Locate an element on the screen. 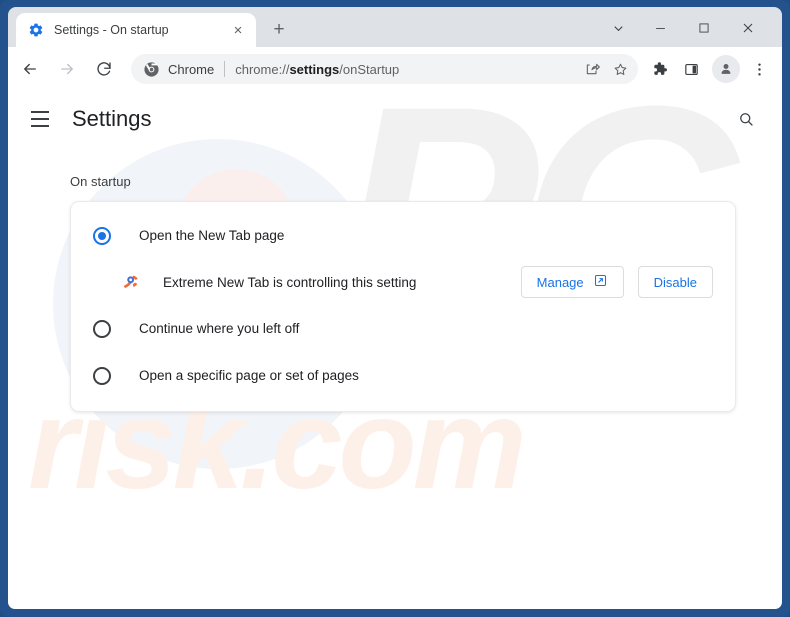 Image resolution: width=790 pixels, height=617 pixels. url-host: settings is located at coordinates (314, 69).